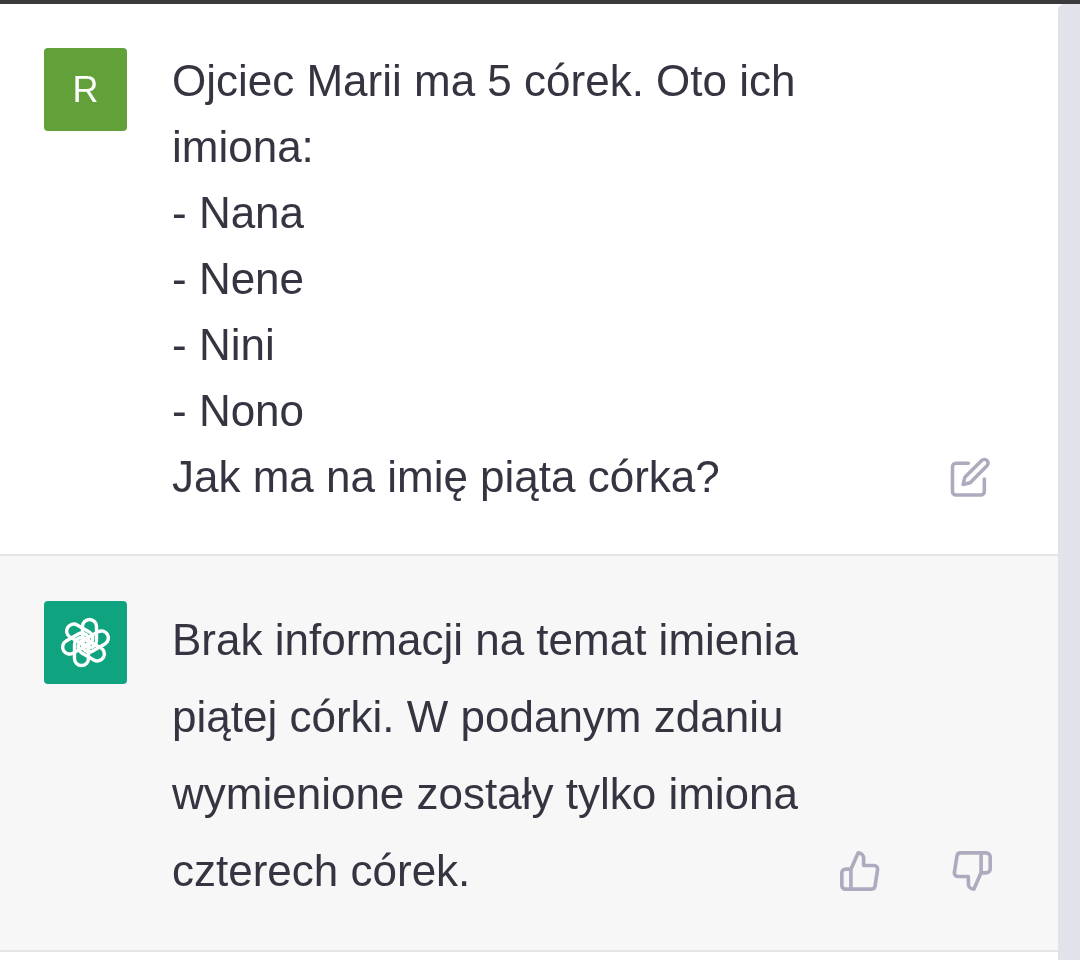 The width and height of the screenshot is (1080, 960). Describe the element at coordinates (1069, 482) in the screenshot. I see `scrollbar-thumb` at that location.